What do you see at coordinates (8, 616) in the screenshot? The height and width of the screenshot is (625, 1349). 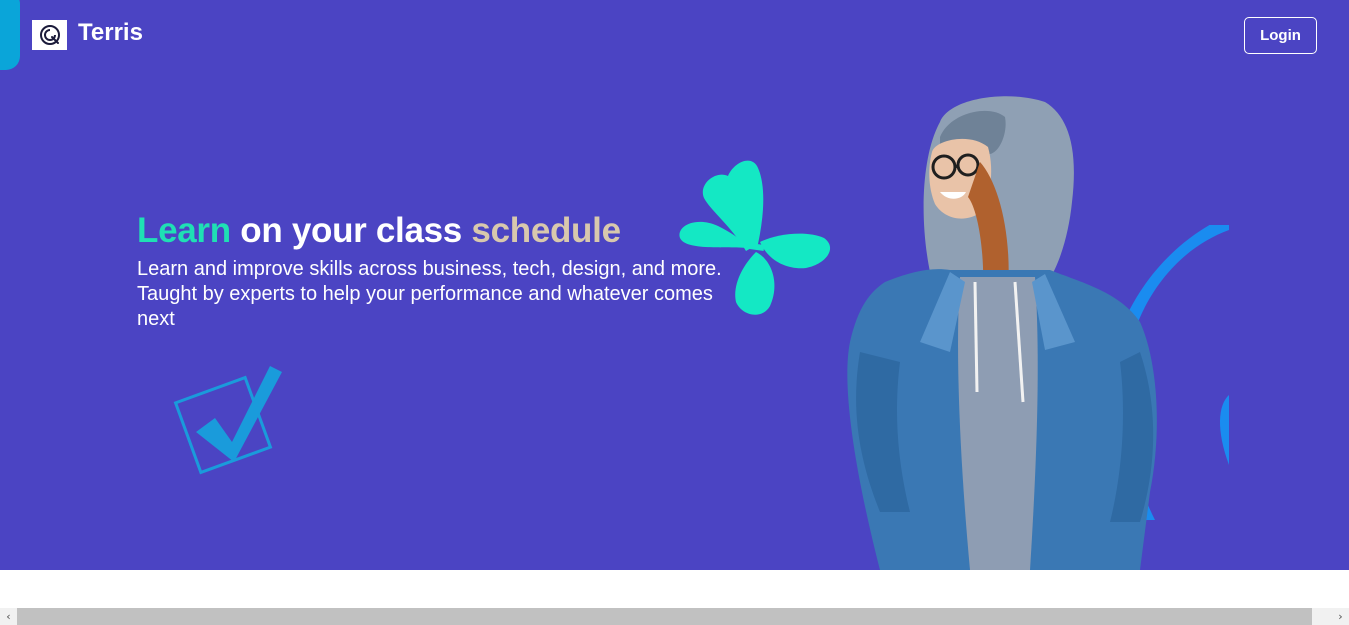 I see `scroll-left-arrow-icon: ‹` at bounding box center [8, 616].